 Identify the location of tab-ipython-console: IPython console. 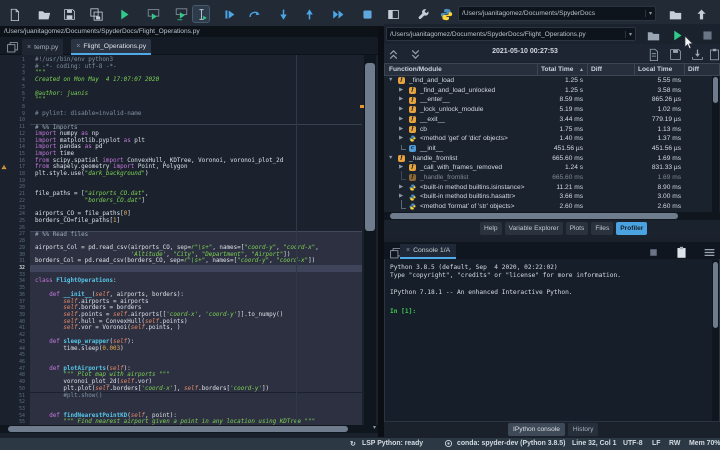
(536, 429).